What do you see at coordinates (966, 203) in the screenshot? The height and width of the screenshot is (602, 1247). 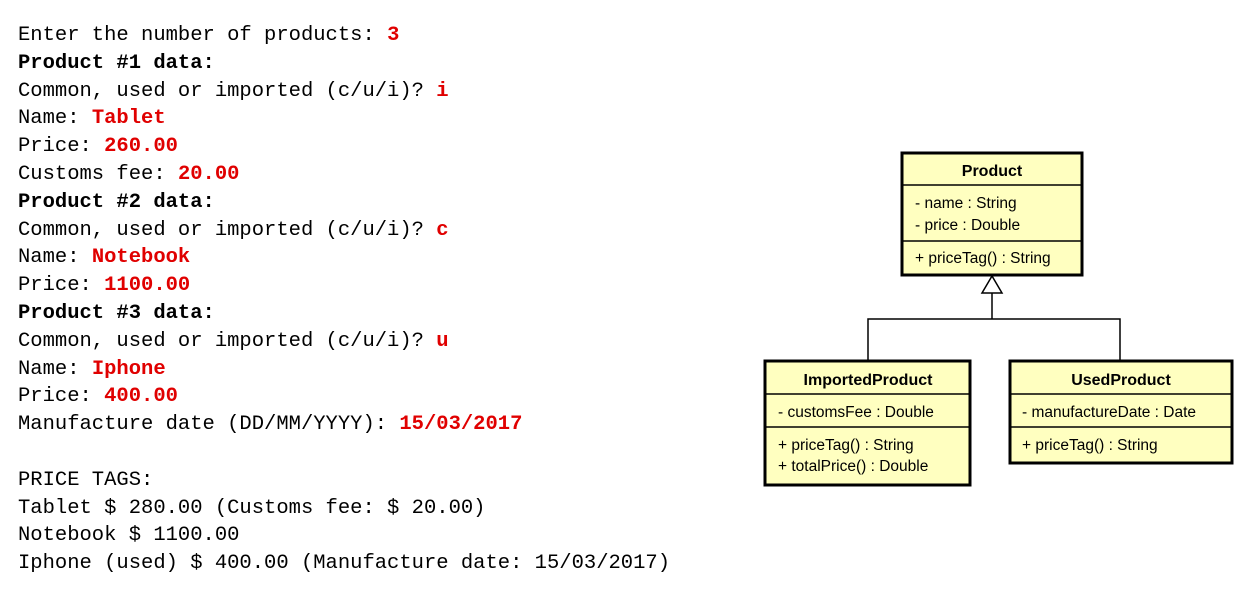 I see `class-product-attribute: - name : String` at bounding box center [966, 203].